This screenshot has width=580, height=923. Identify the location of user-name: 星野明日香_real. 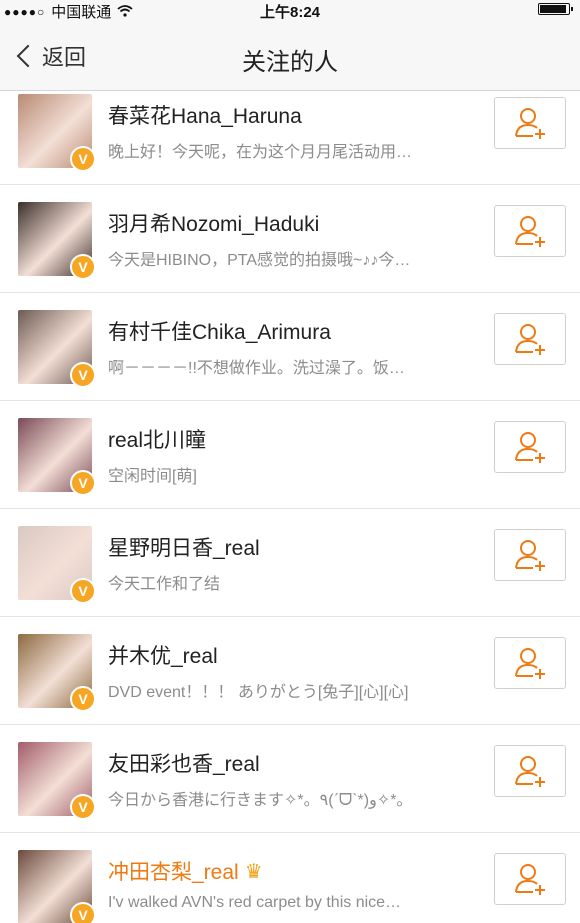
(184, 547).